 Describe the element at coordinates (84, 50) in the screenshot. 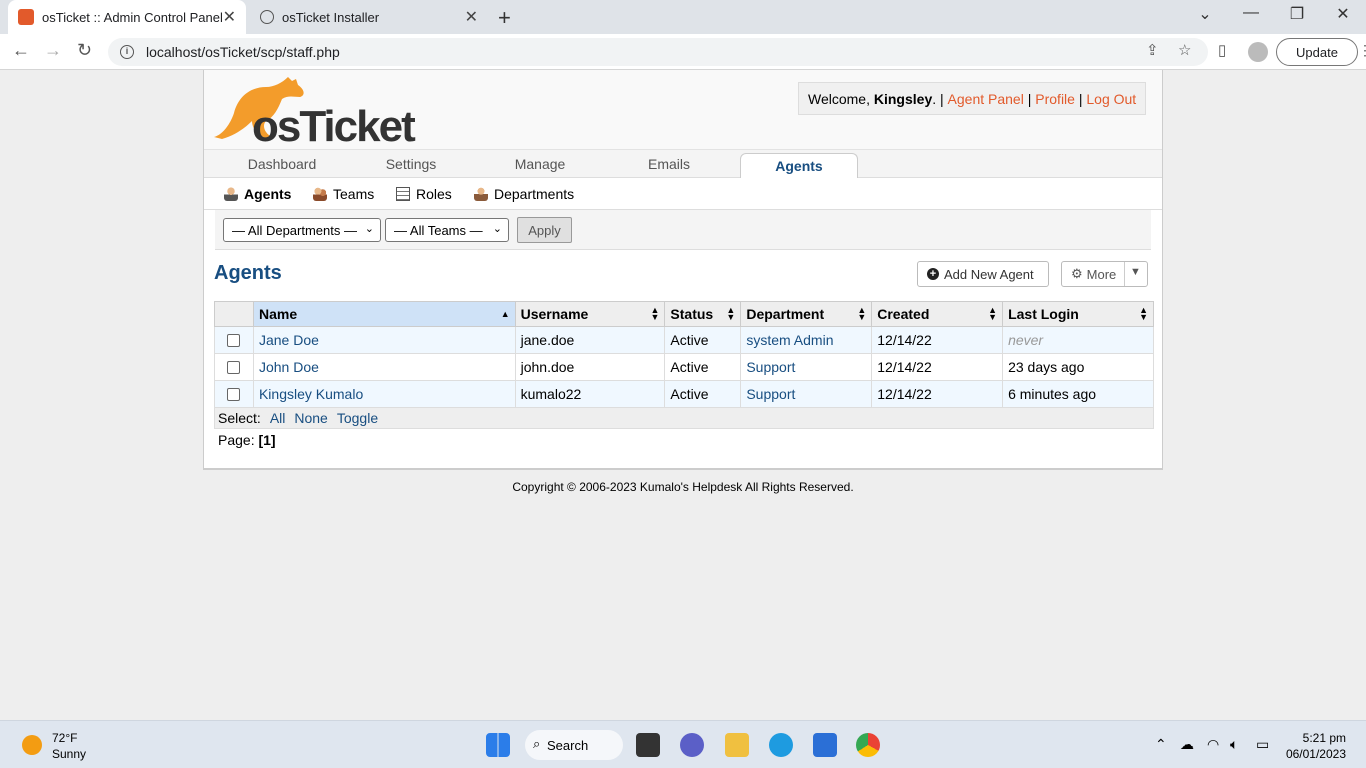

I see `reload-icon: ↻` at that location.